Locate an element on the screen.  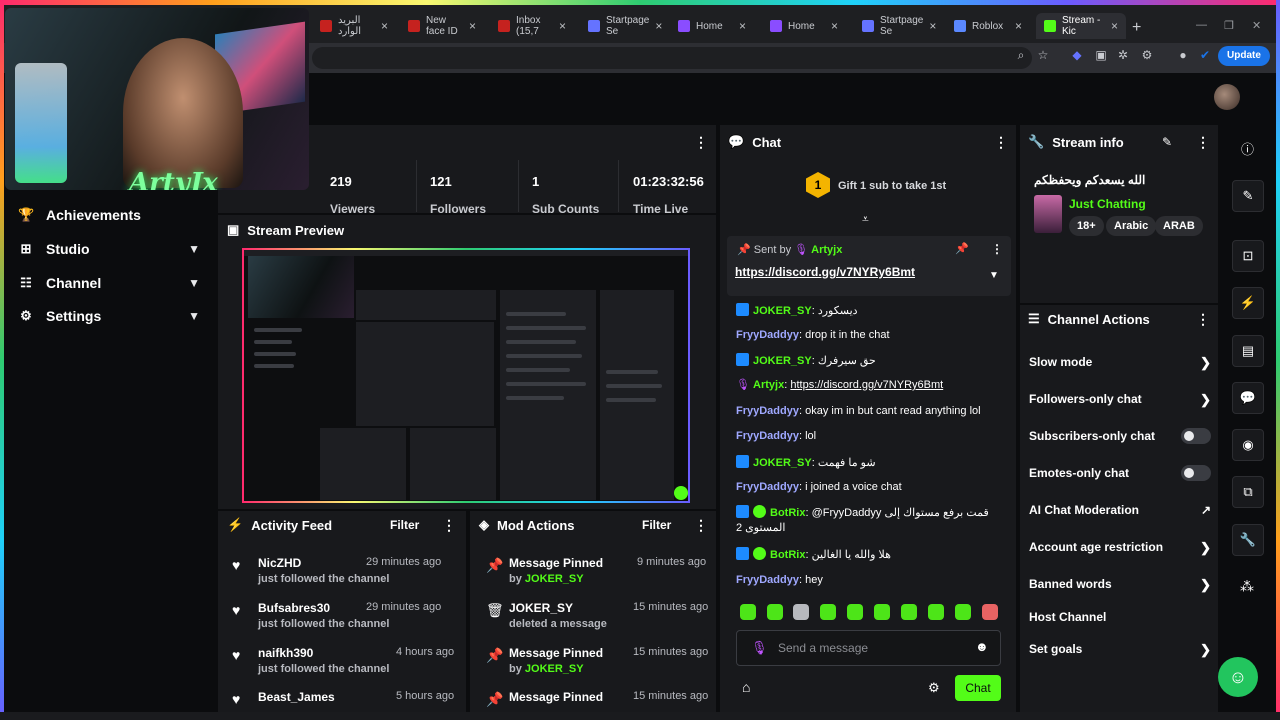
avatar is located at coordinates (1227, 97).